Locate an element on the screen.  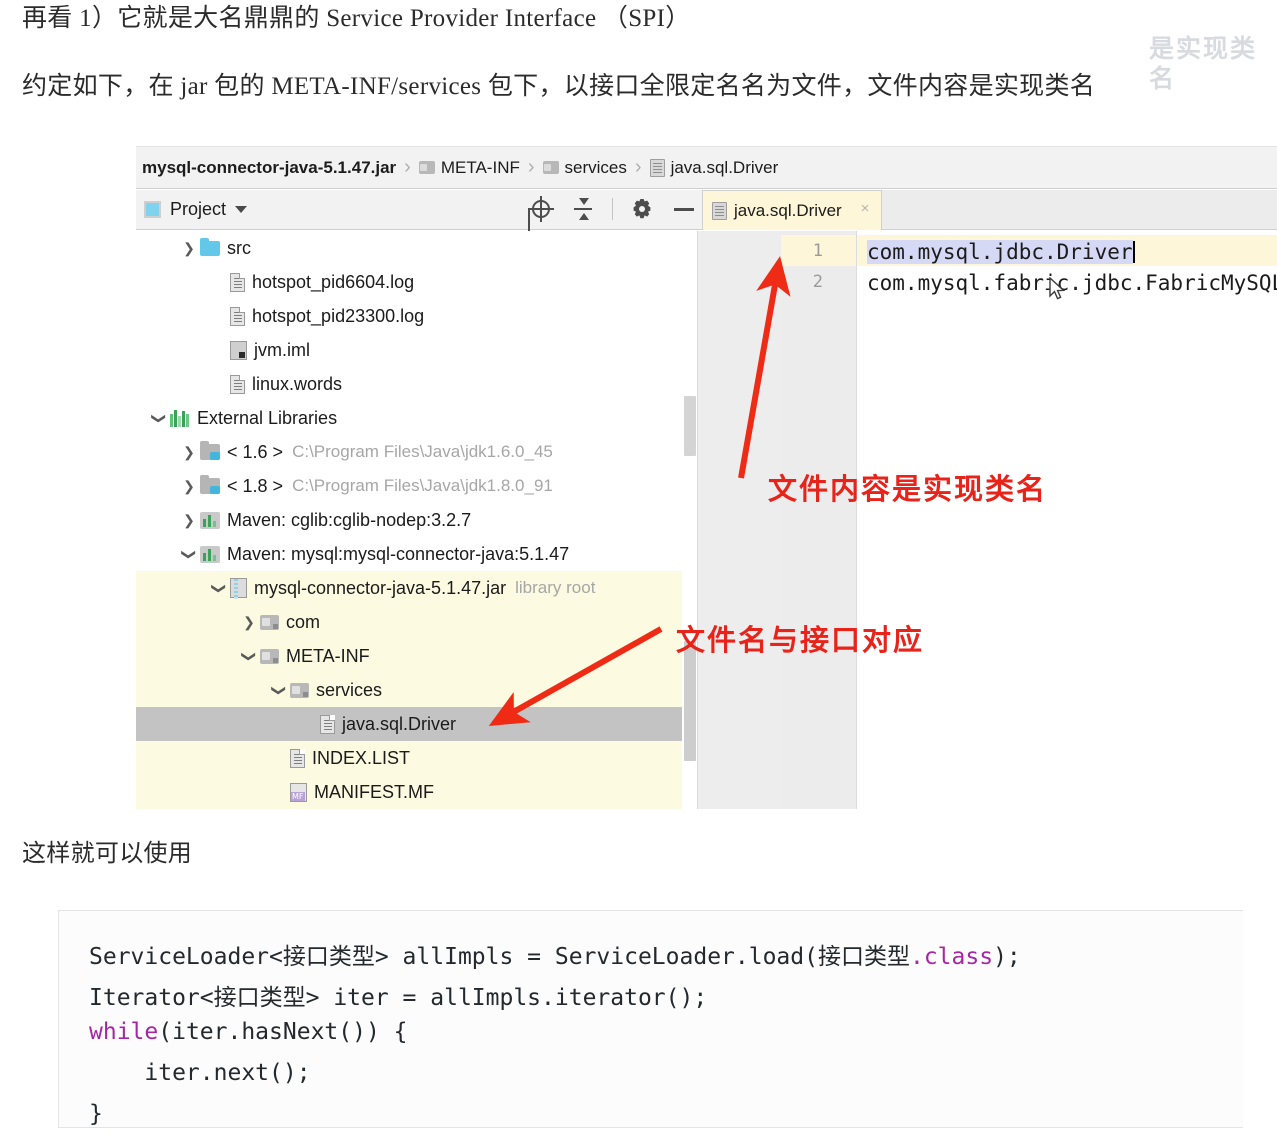
manifest-file-icon is located at coordinates (298, 792).